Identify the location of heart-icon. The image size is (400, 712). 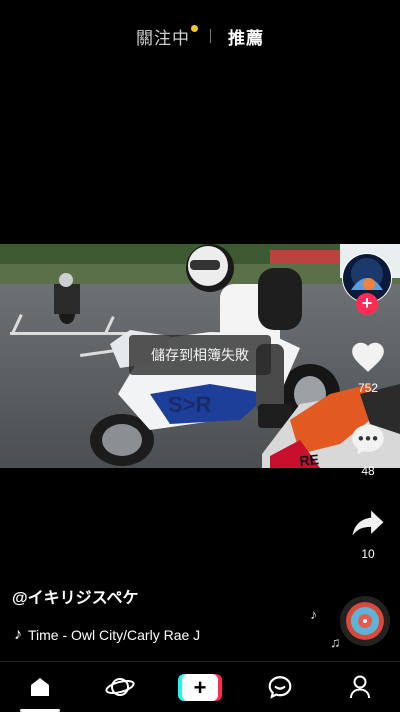
(368, 357).